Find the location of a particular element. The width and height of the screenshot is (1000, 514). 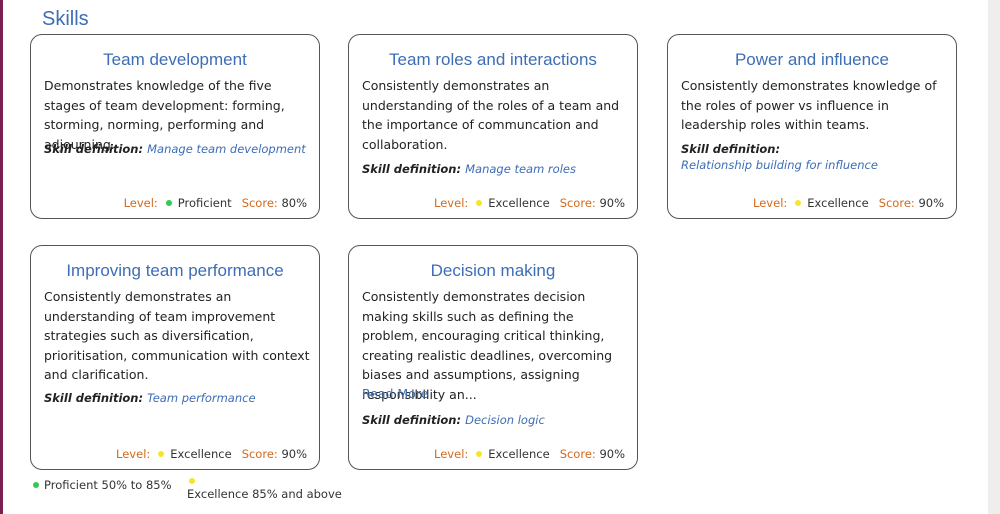

skill-definition-link: Manage team roles is located at coordinates (520, 169).